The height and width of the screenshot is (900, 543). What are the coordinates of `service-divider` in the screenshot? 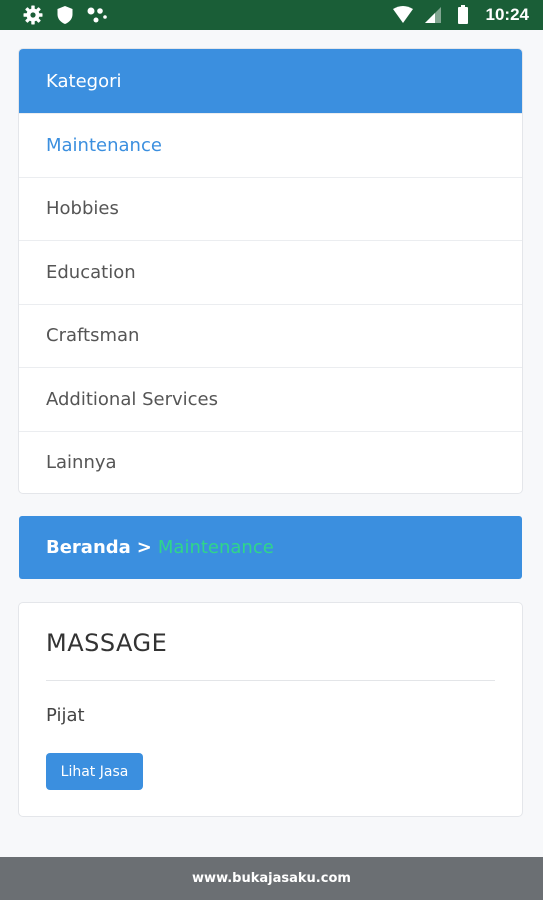 It's located at (270, 680).